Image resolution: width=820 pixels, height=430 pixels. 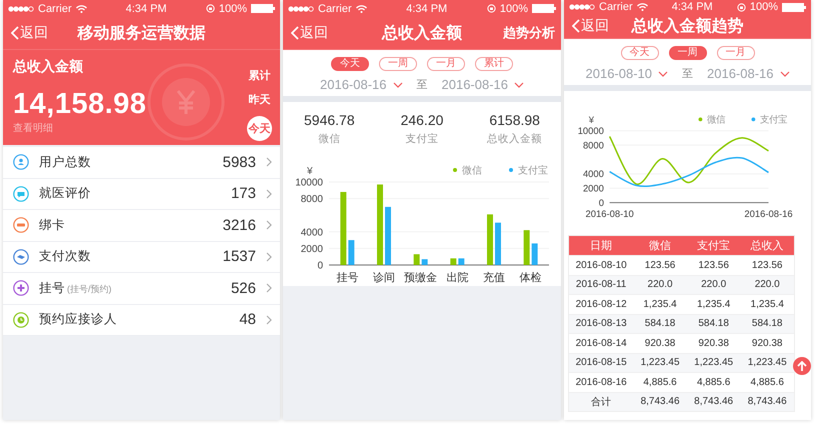 What do you see at coordinates (262, 8) in the screenshot?
I see `battery-icon` at bounding box center [262, 8].